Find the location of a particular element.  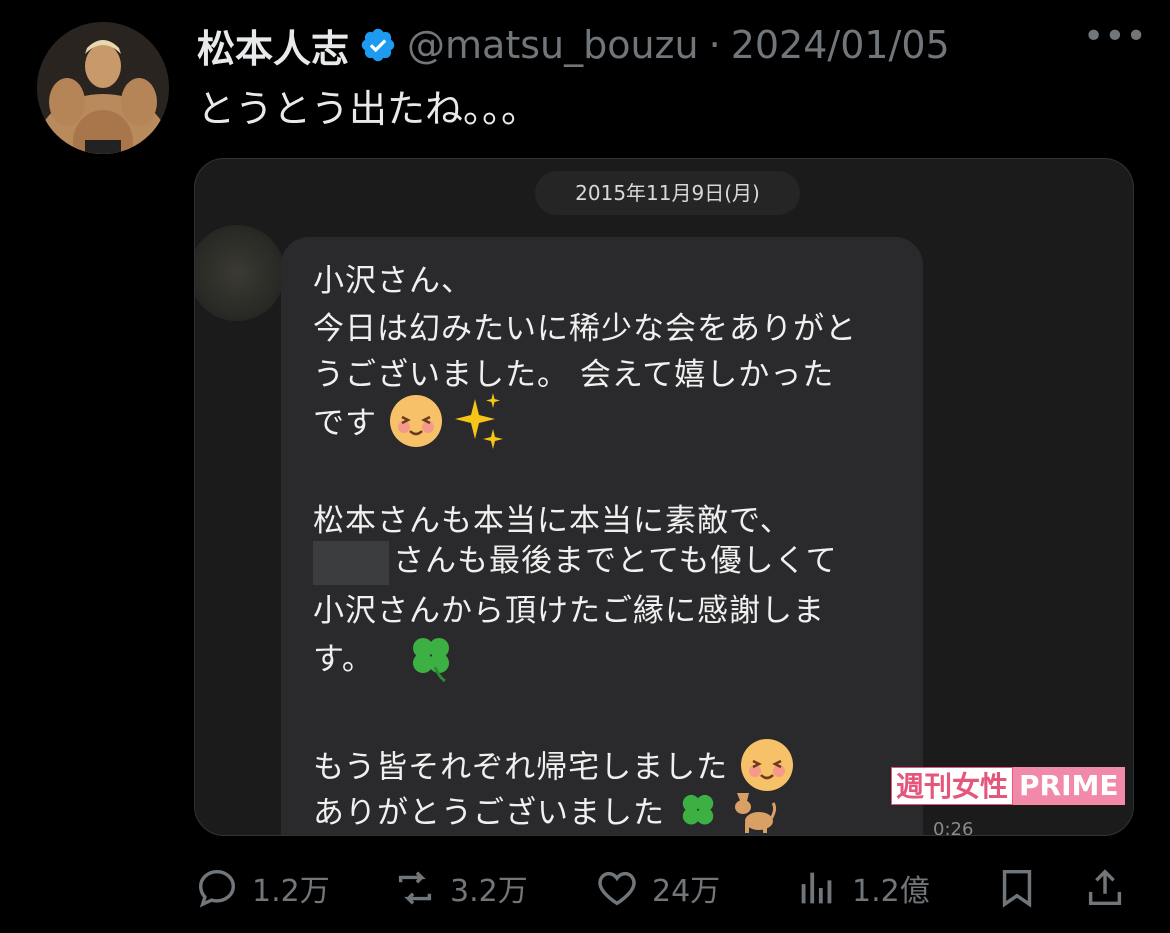

retweet-button: 3.2万 is located at coordinates (460, 888).